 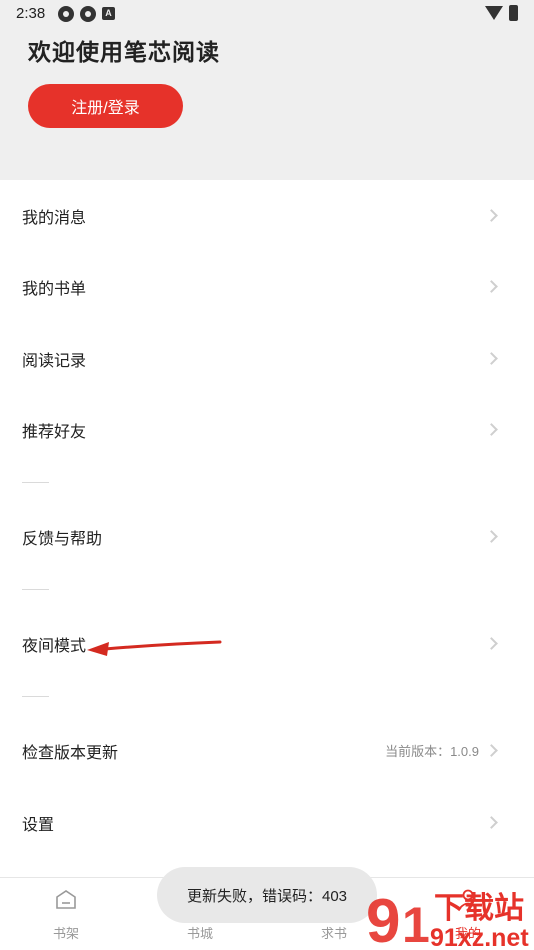 What do you see at coordinates (479, 937) in the screenshot?
I see `watermark-url: 91xz.net` at bounding box center [479, 937].